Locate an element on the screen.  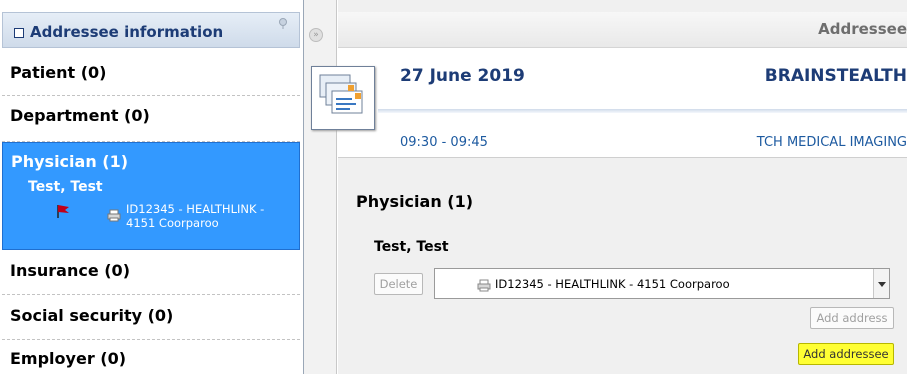
letters-icon is located at coordinates (343, 98).